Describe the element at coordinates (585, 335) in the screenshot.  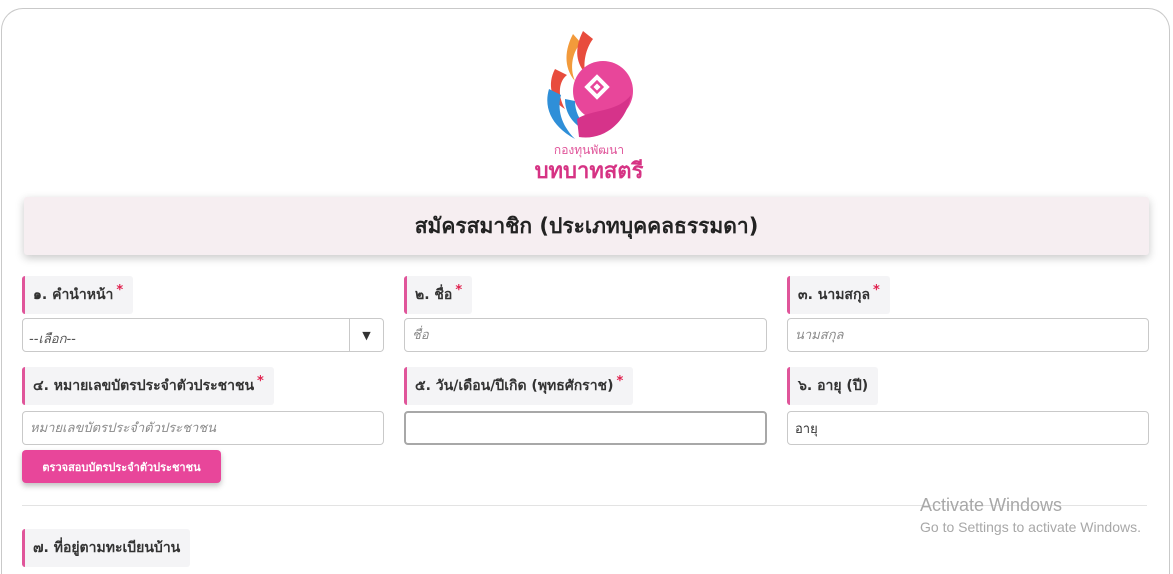
I see `first-name-input` at that location.